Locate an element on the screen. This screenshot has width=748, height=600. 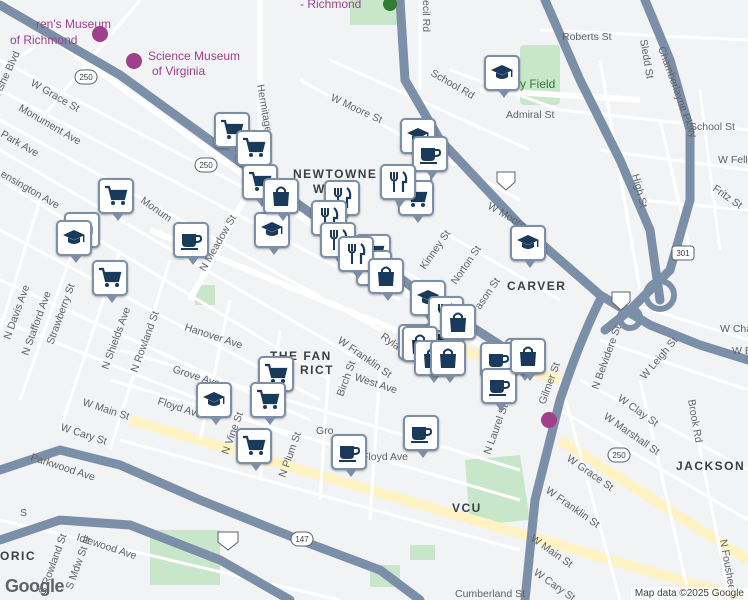
poi-richmond: - Richmond is located at coordinates (330, 5).